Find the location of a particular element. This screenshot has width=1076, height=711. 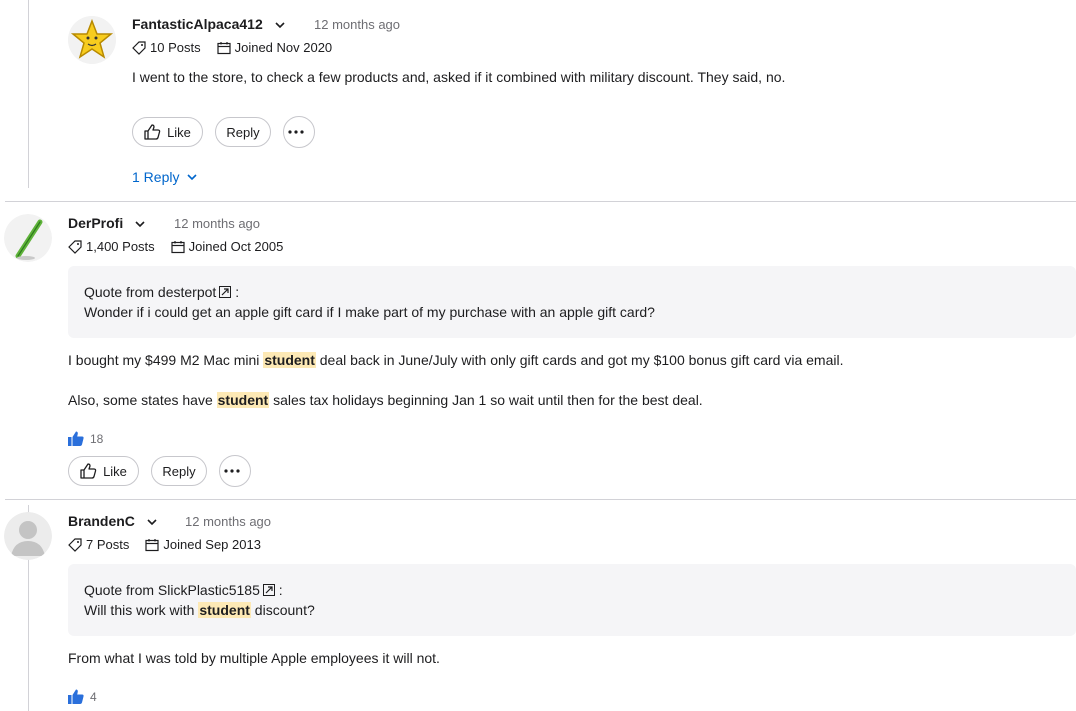

author-name-text: FantasticAlpaca412 is located at coordinates (197, 24).